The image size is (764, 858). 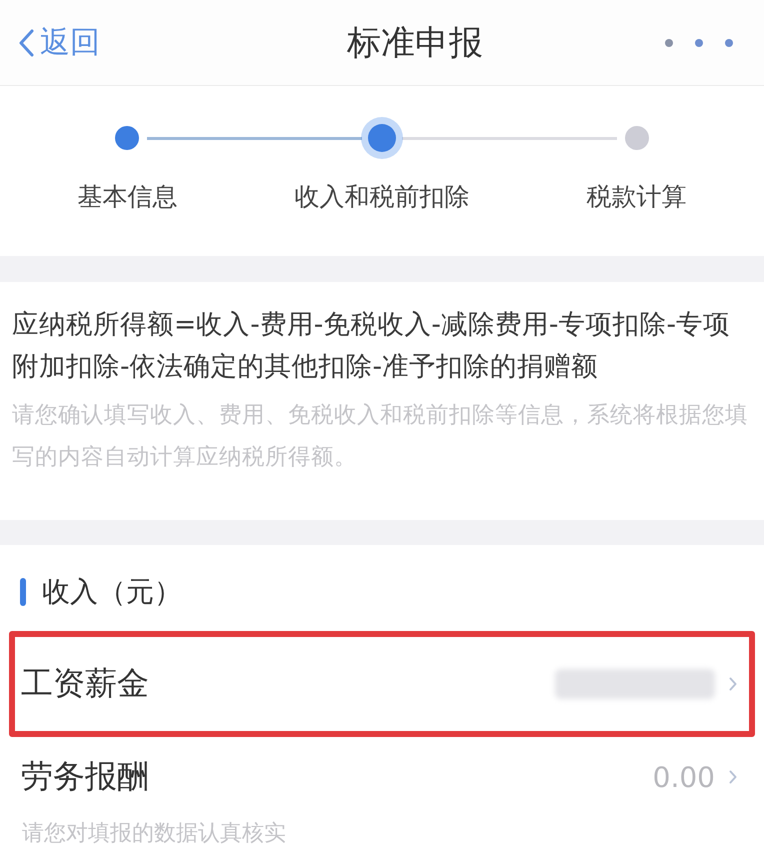 I want to click on hint-text: 请您确认填写收入、费用、免税收入和税前扣除等信息，系统将根据您填写的内容自动计算应纳税所得额。, so click(x=380, y=436).